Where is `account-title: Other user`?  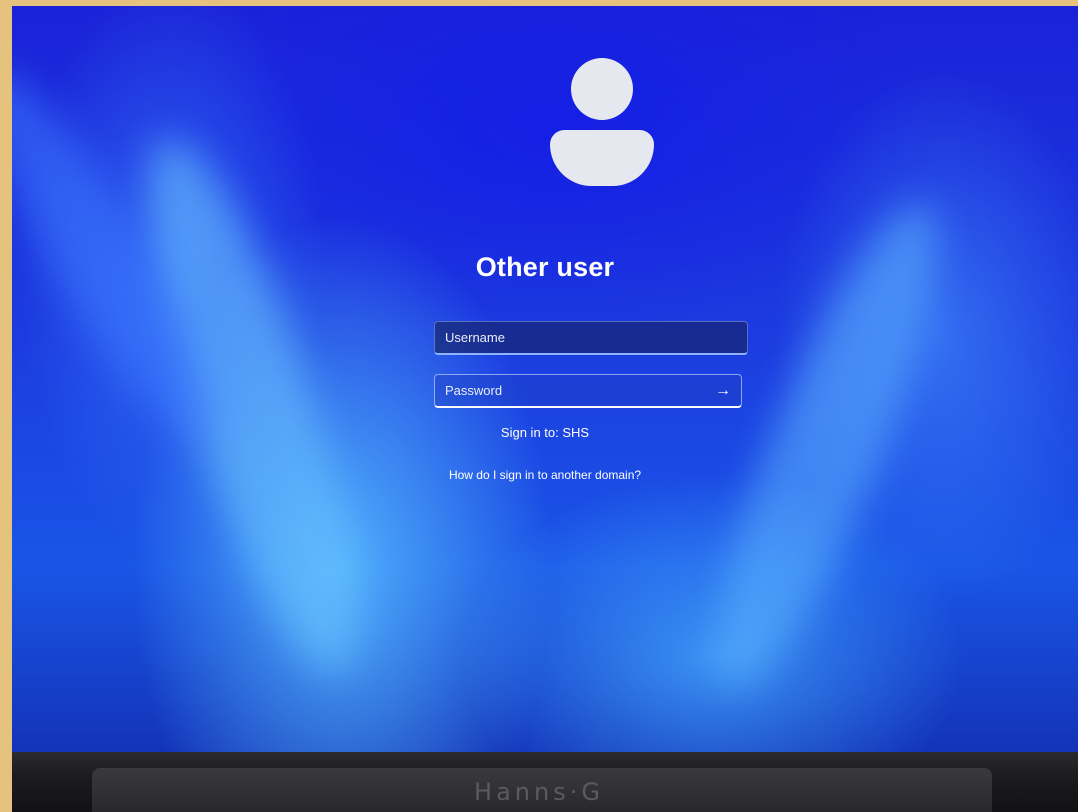 account-title: Other user is located at coordinates (545, 267).